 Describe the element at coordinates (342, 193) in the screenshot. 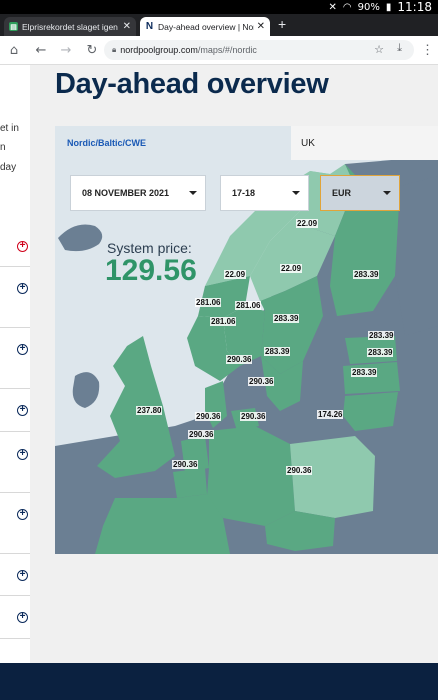

I see `currency-value: EUR` at that location.